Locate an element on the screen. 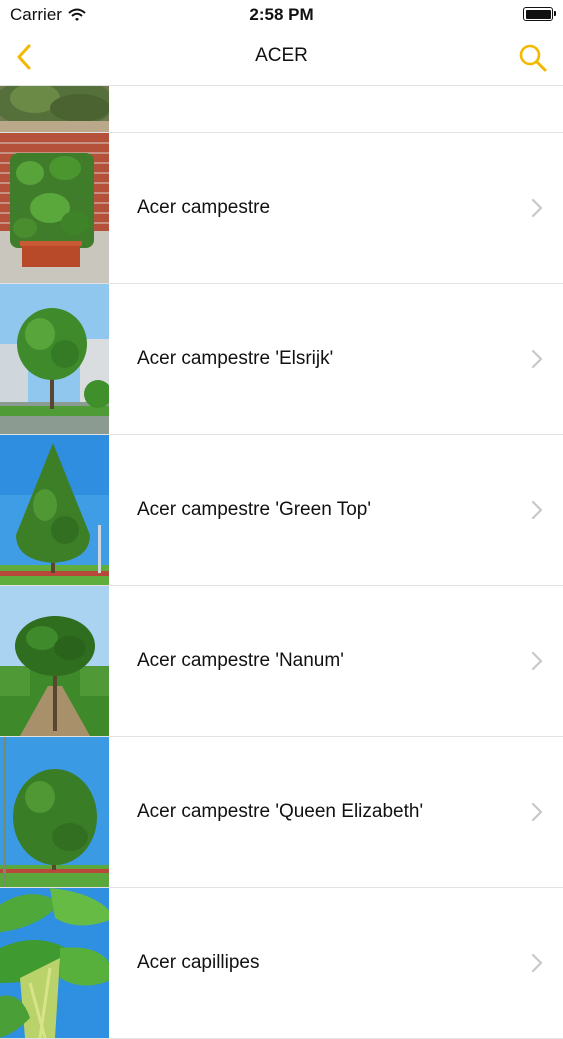 The image size is (563, 1039). list-item-label: Acer campestre 'Queen Elizabeth' is located at coordinates (280, 811).